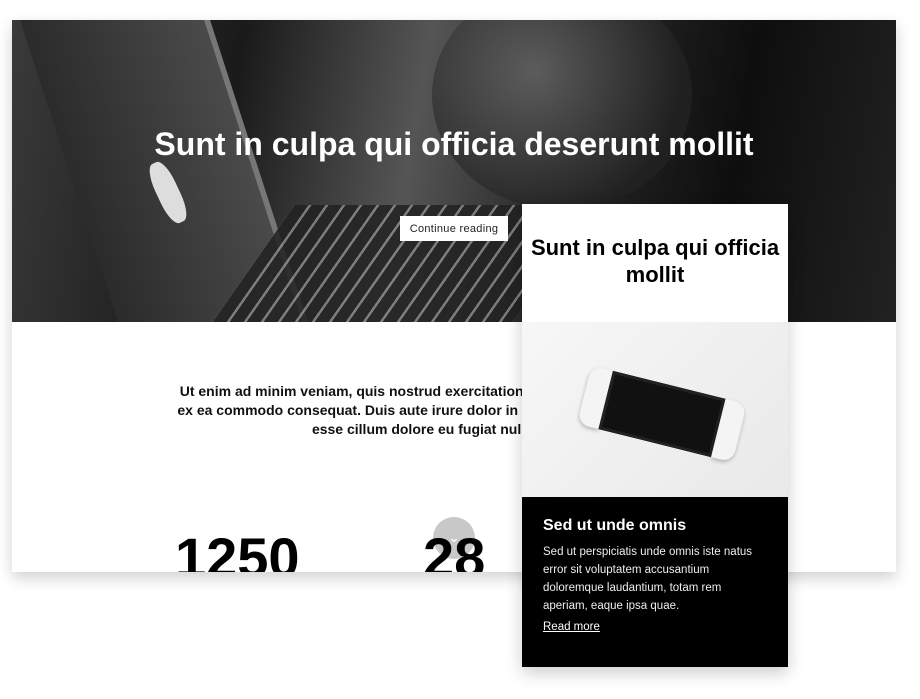 The height and width of the screenshot is (699, 920). What do you see at coordinates (454, 228) in the screenshot?
I see `continue-reading-button: Continue reading` at bounding box center [454, 228].